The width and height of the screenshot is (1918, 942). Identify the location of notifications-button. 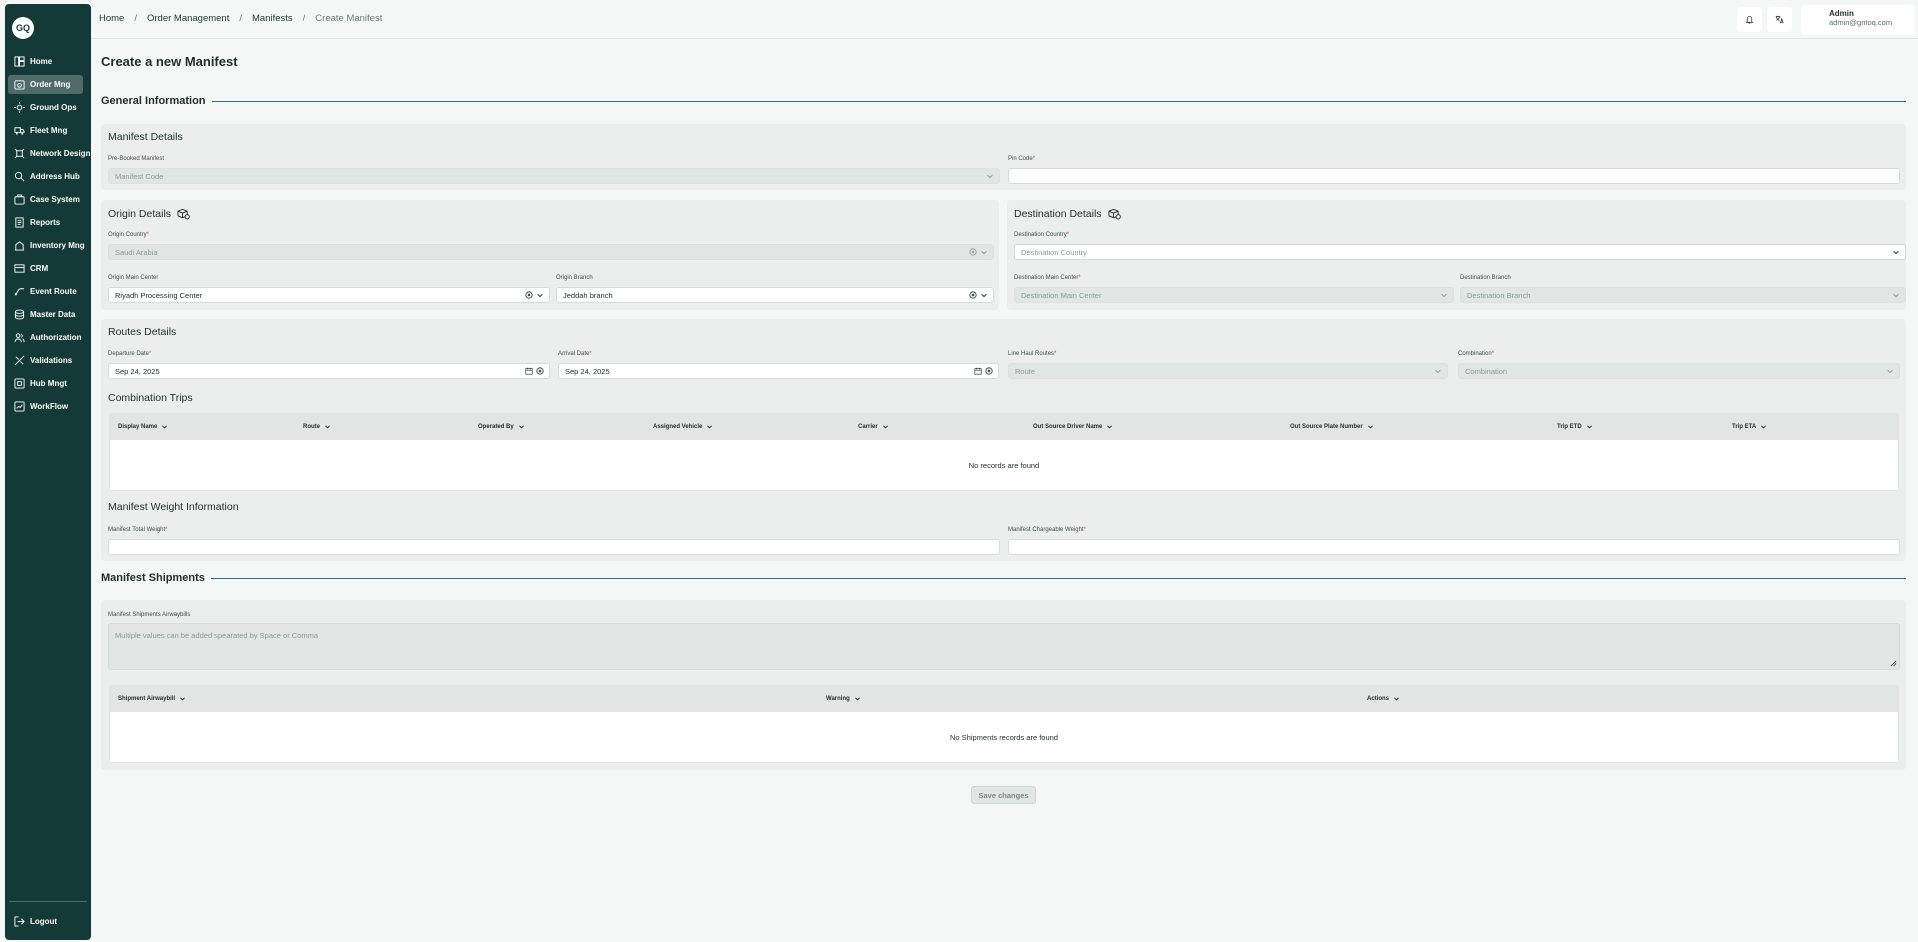
(1749, 19).